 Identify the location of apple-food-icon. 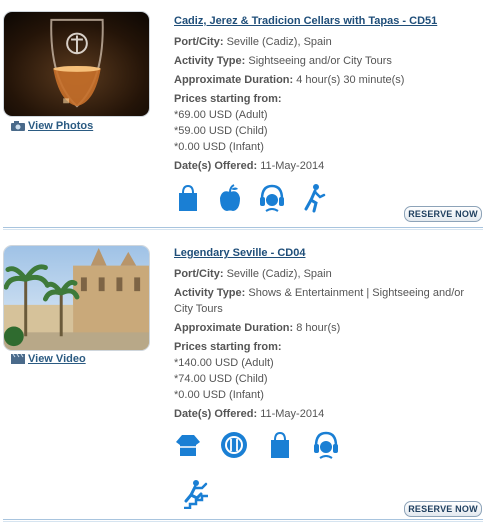
(230, 198).